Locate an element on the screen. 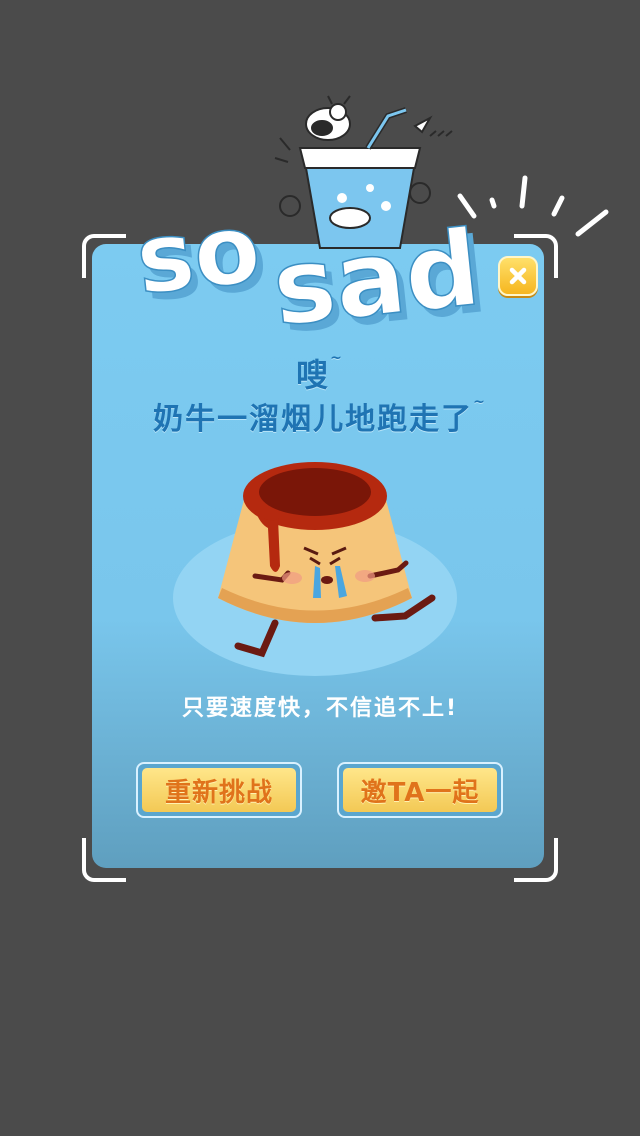  svg-text: sad is located at coordinates (376, 272).